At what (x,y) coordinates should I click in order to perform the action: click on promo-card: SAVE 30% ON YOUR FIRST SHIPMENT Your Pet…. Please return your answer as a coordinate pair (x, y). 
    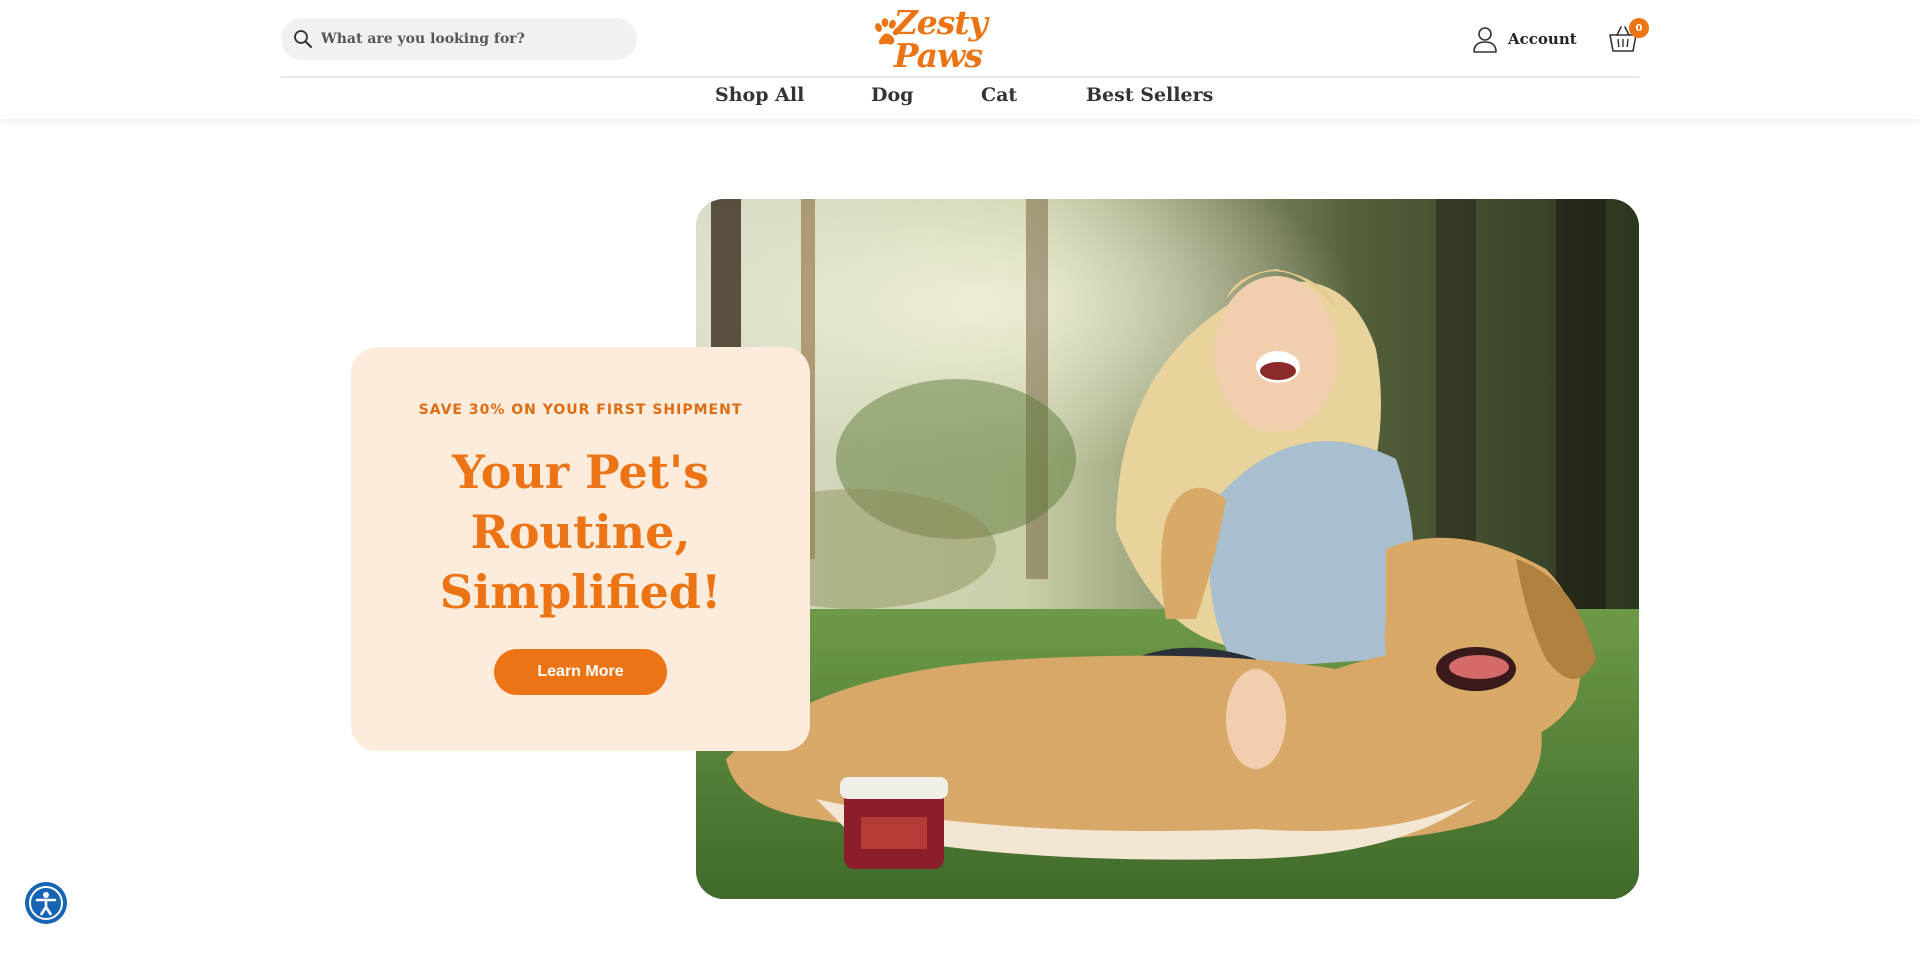
    Looking at the image, I should click on (580, 549).